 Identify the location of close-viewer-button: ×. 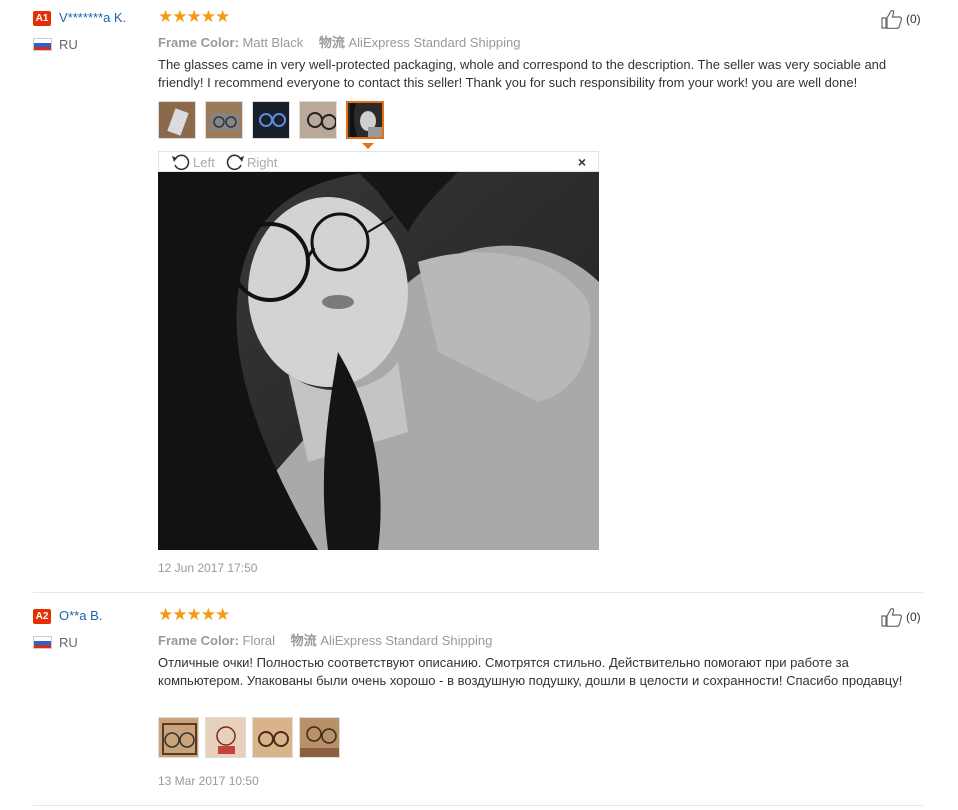
(582, 162).